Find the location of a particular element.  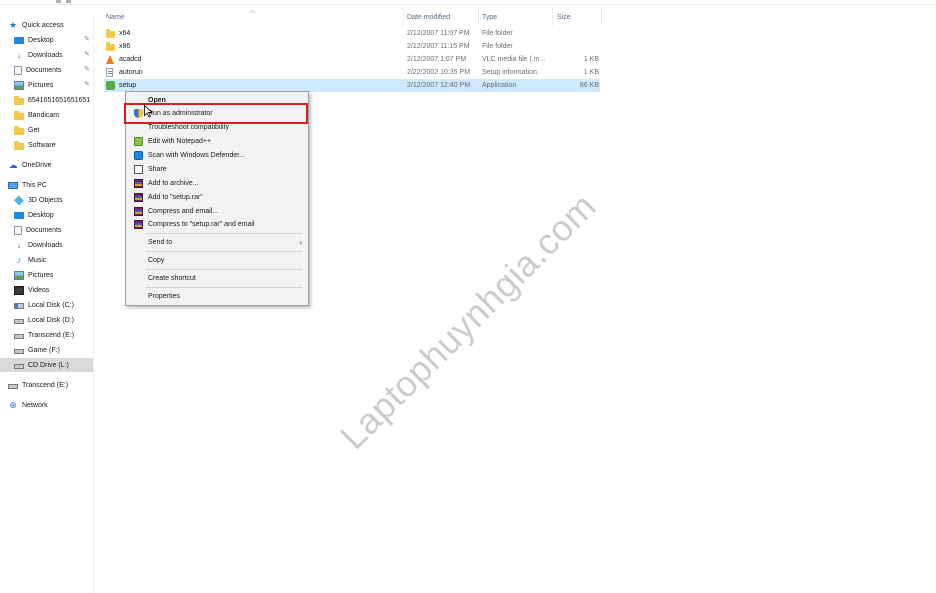

file-row-x64: x64 2/12/2007 11:07 PM File folder is located at coordinates (352, 33).